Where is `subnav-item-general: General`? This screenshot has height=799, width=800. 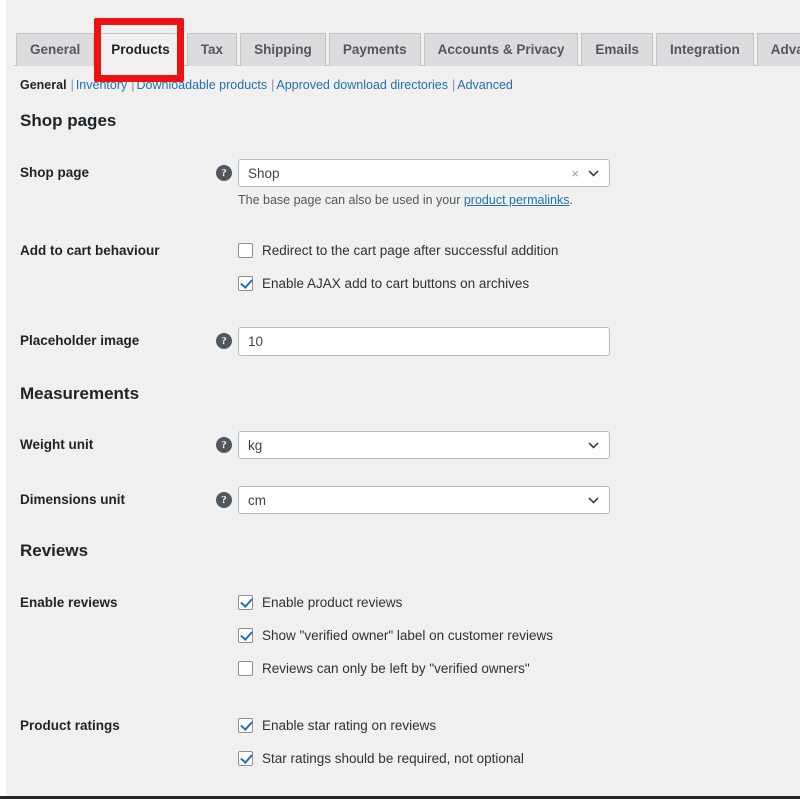
subnav-item-general: General is located at coordinates (43, 85).